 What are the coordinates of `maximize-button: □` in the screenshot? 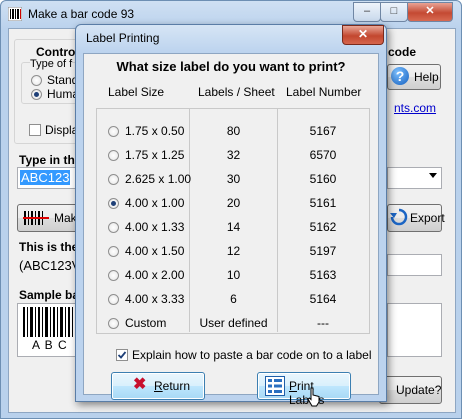 It's located at (394, 12).